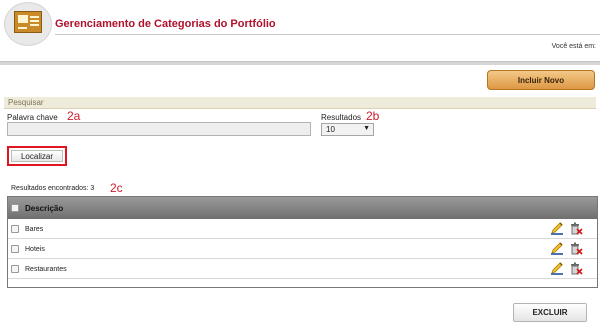  I want to click on search-section-label: Pesquisar, so click(26, 102).